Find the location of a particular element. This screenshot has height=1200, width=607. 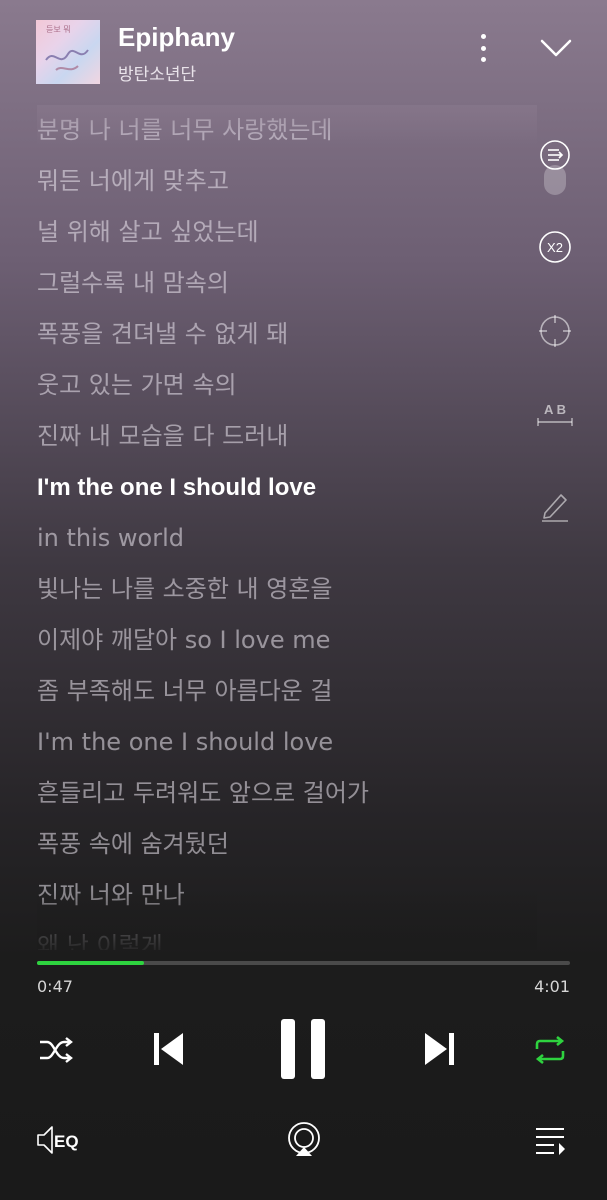

total-time: 4:01 is located at coordinates (552, 986).